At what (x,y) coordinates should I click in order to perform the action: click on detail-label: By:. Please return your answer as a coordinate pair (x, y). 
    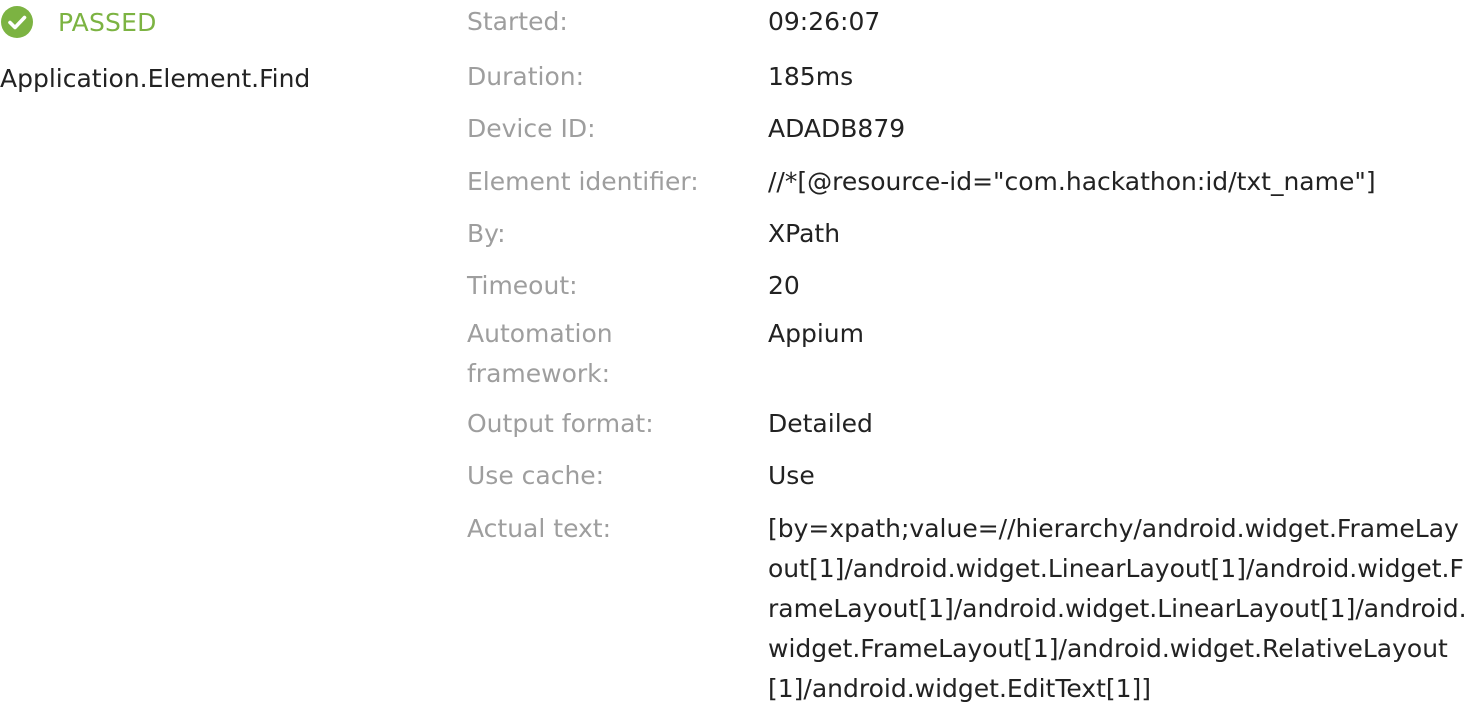
    Looking at the image, I should click on (486, 233).